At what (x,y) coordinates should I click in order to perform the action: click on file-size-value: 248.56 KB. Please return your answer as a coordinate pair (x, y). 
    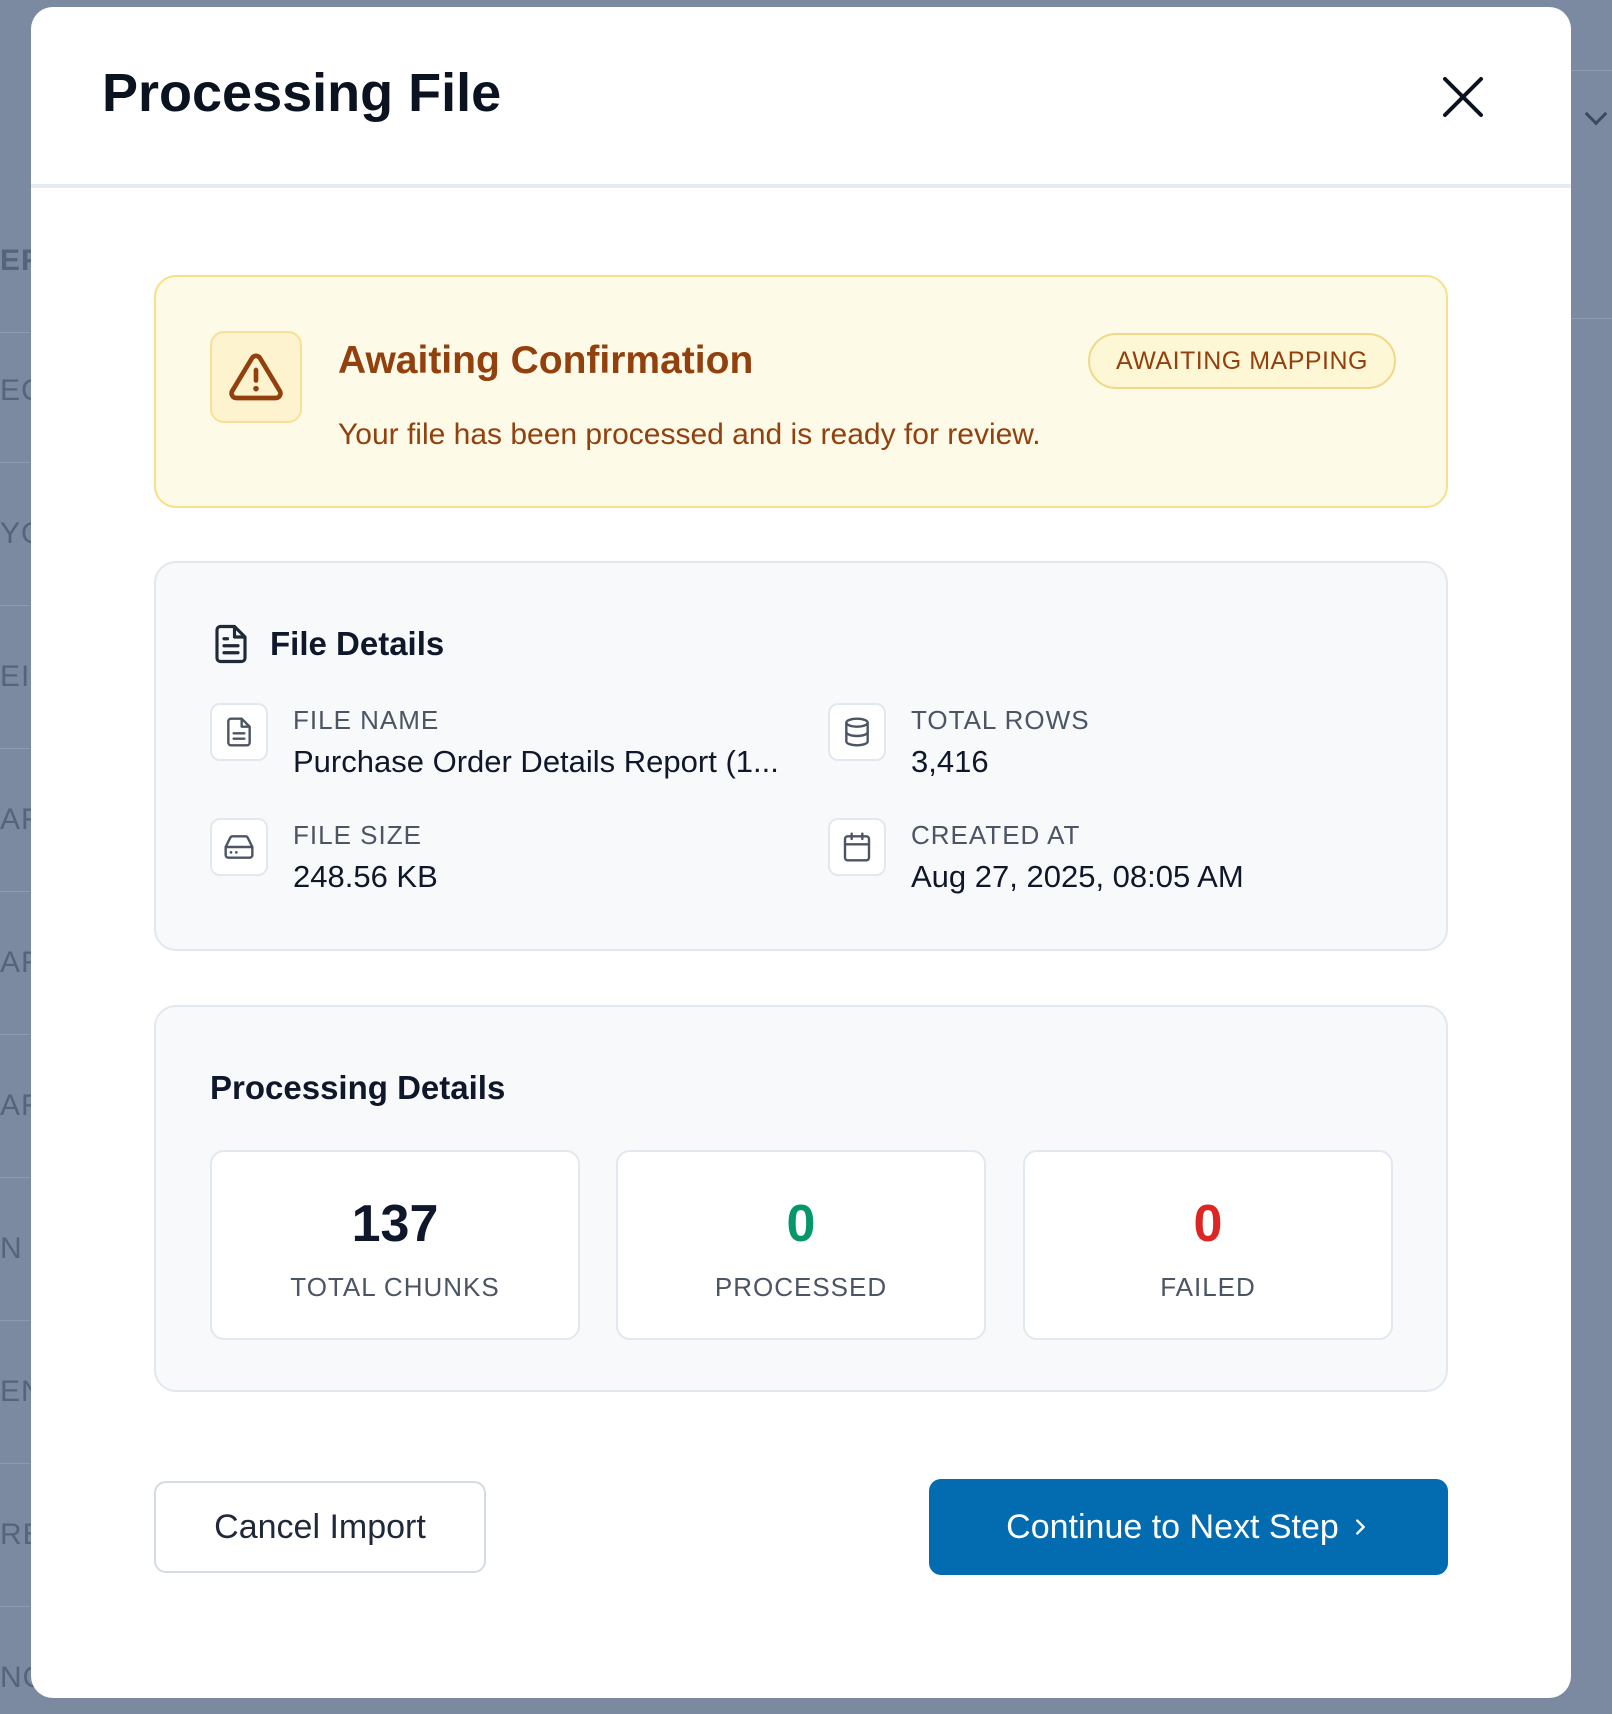
    Looking at the image, I should click on (365, 876).